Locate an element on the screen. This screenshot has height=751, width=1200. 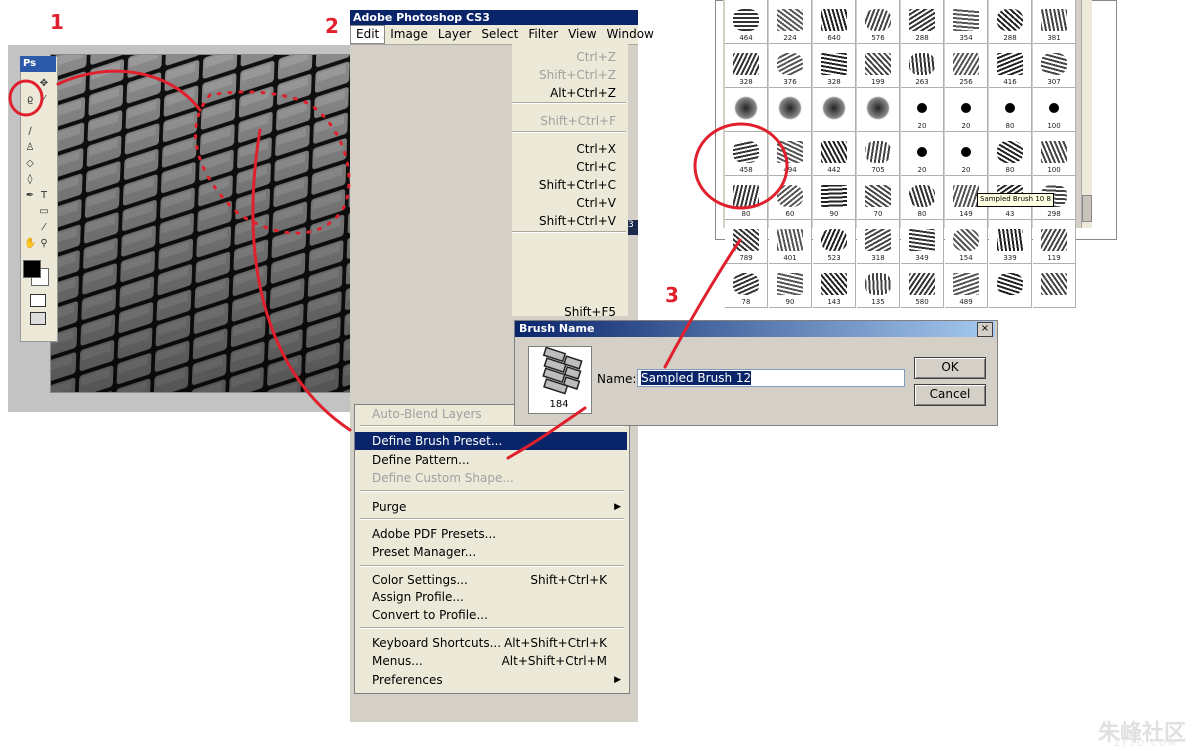
step-3-label: 3 is located at coordinates (672, 295).